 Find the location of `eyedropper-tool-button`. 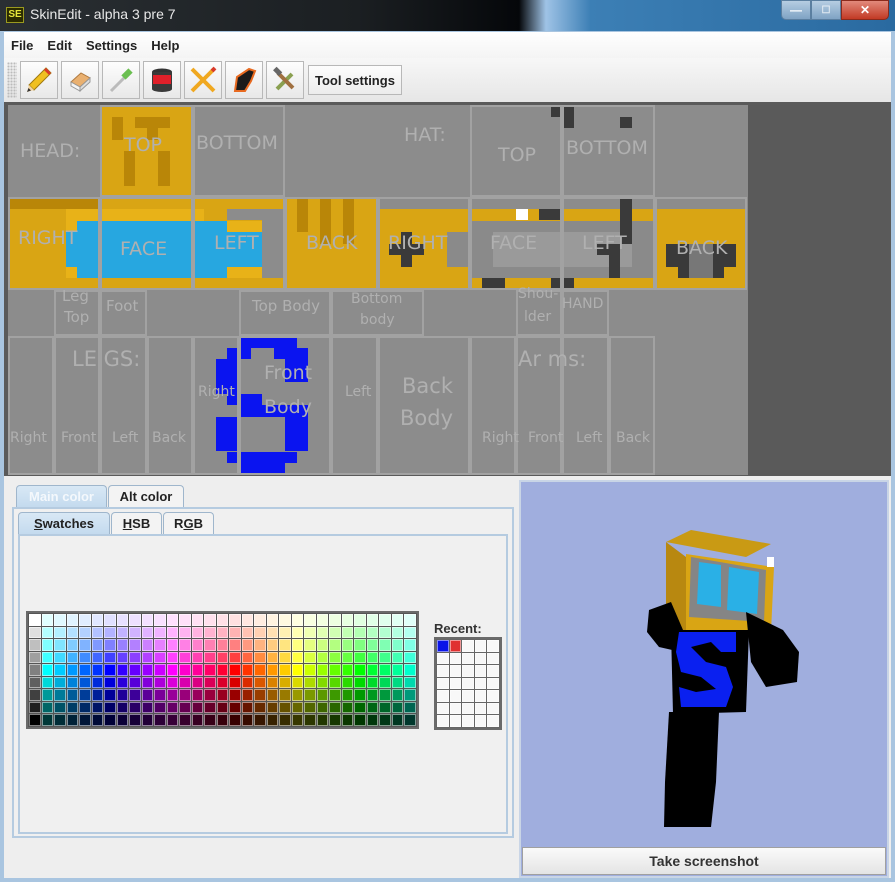

eyedropper-tool-button is located at coordinates (121, 80).